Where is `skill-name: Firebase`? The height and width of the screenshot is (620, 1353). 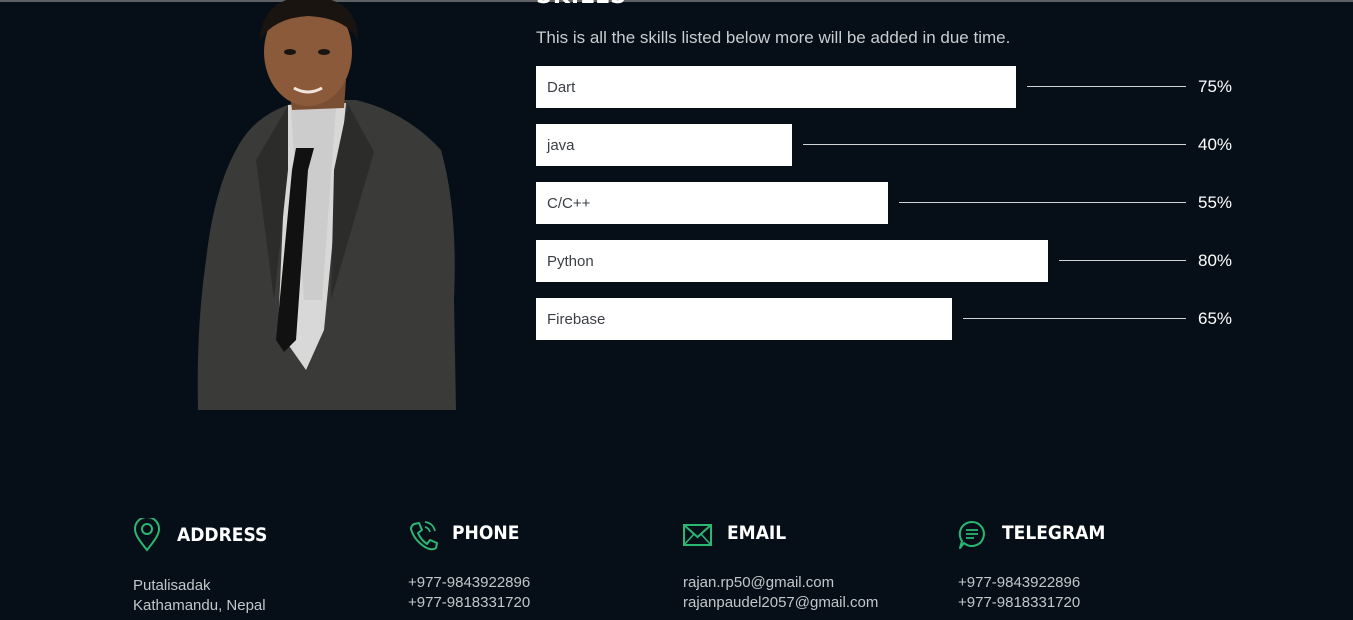
skill-name: Firebase is located at coordinates (576, 319).